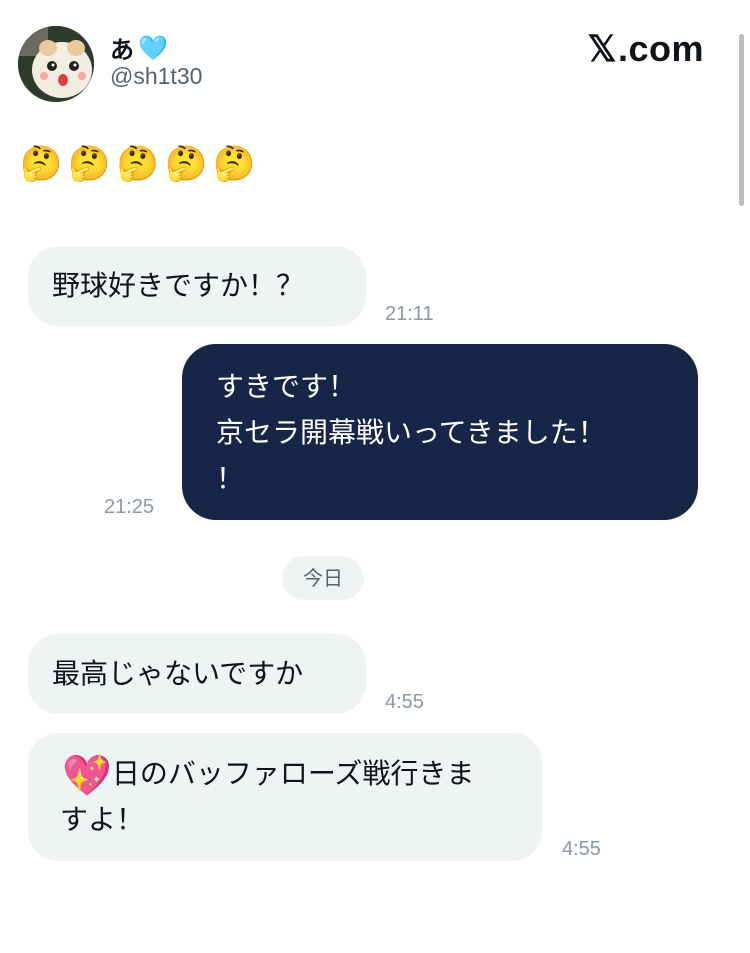 This screenshot has height=953, width=750. What do you see at coordinates (323, 578) in the screenshot?
I see `date-divider: 今日` at bounding box center [323, 578].